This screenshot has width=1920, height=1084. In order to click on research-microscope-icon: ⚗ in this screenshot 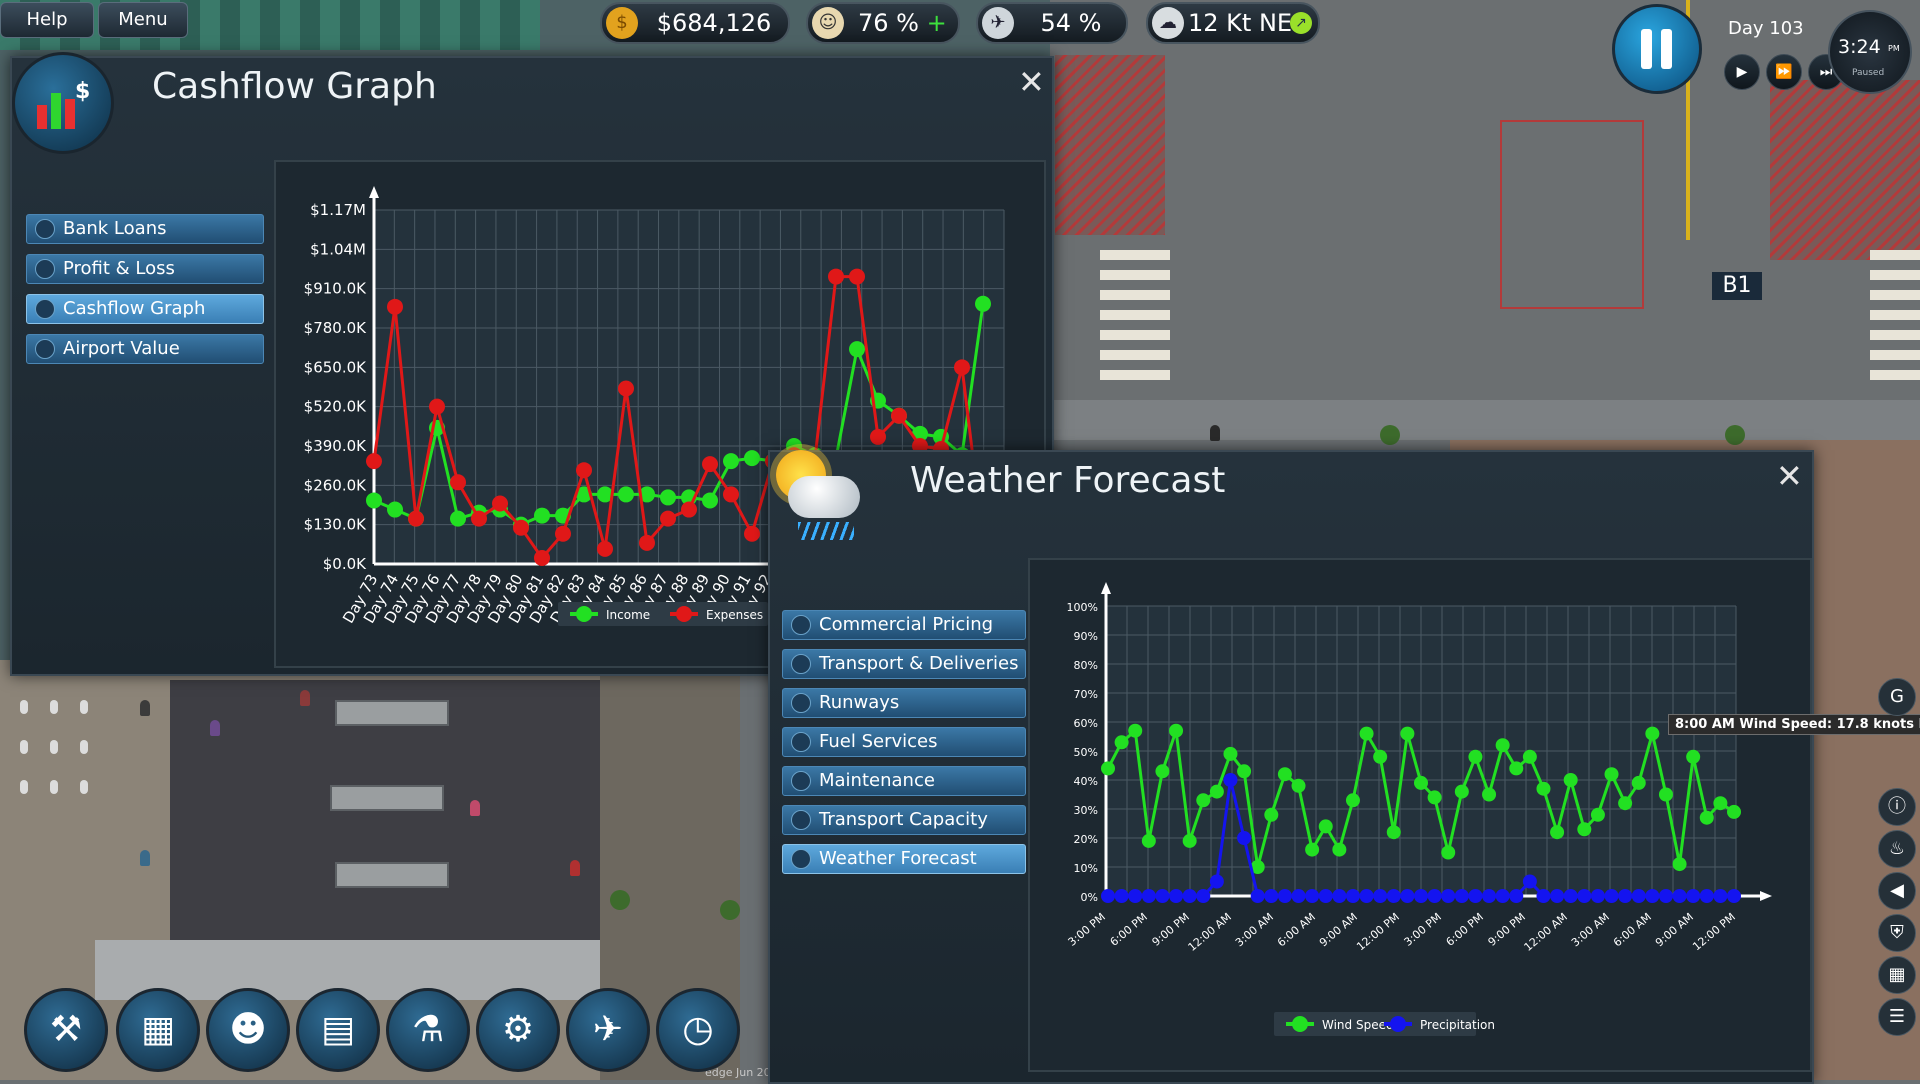, I will do `click(428, 1030)`.